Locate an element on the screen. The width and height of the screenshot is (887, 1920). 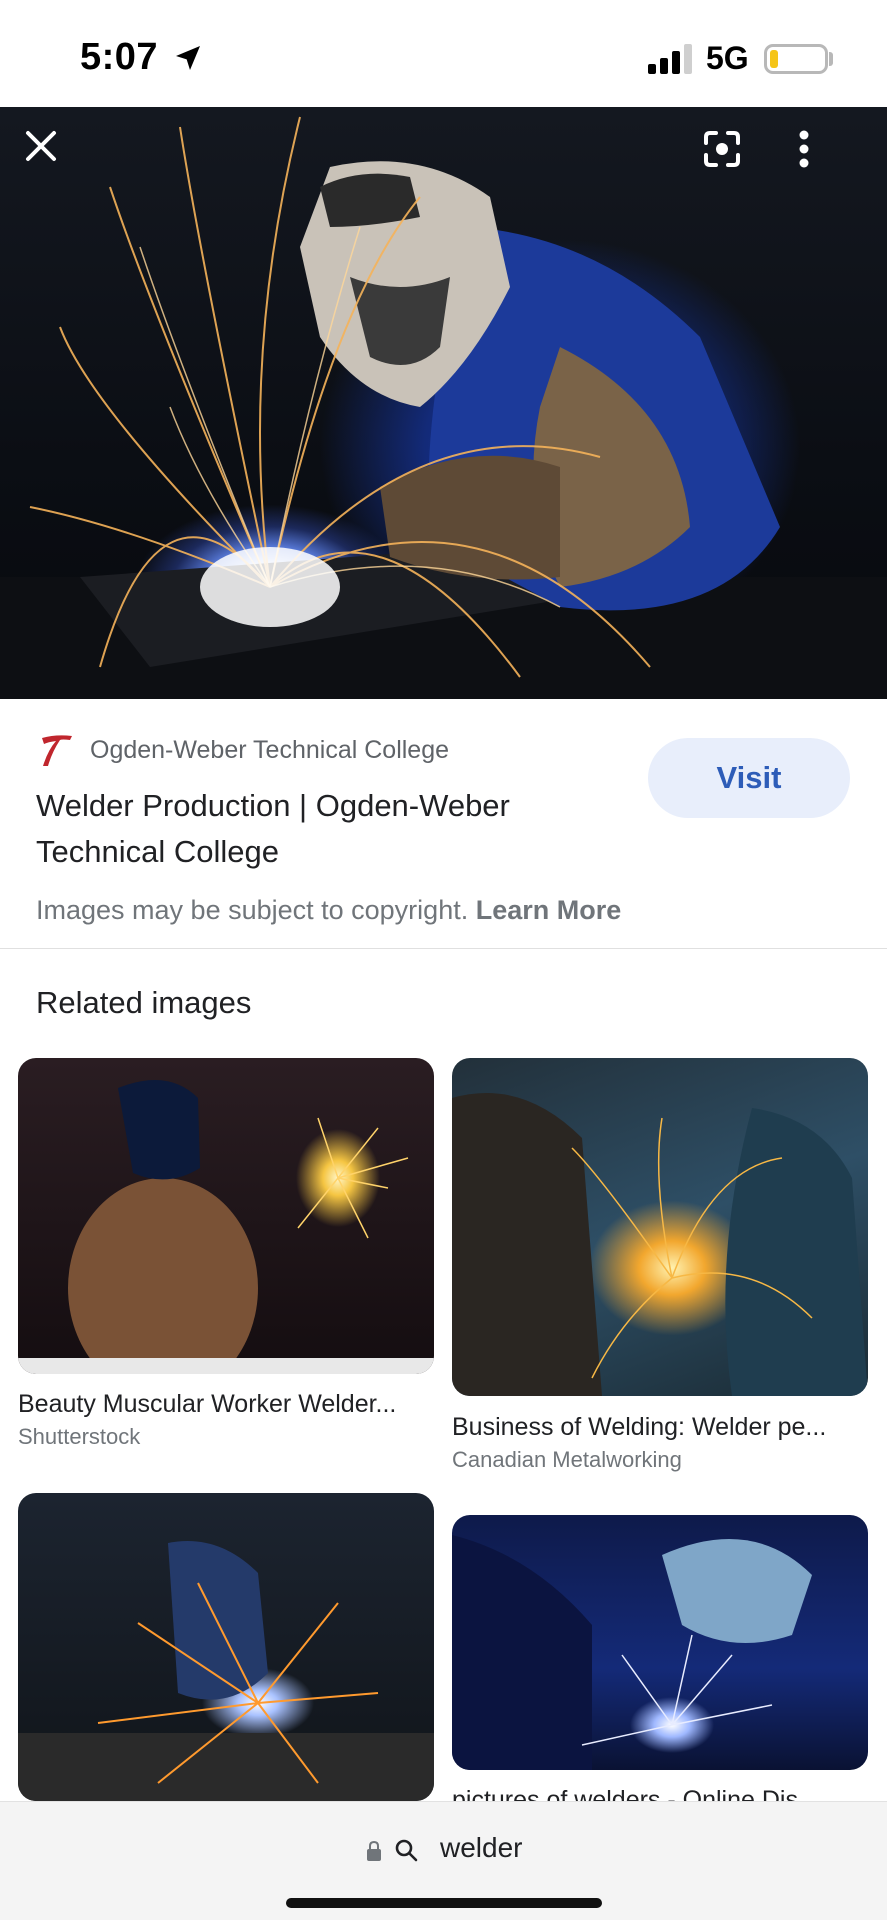
visit-button: Visit is located at coordinates (749, 778).